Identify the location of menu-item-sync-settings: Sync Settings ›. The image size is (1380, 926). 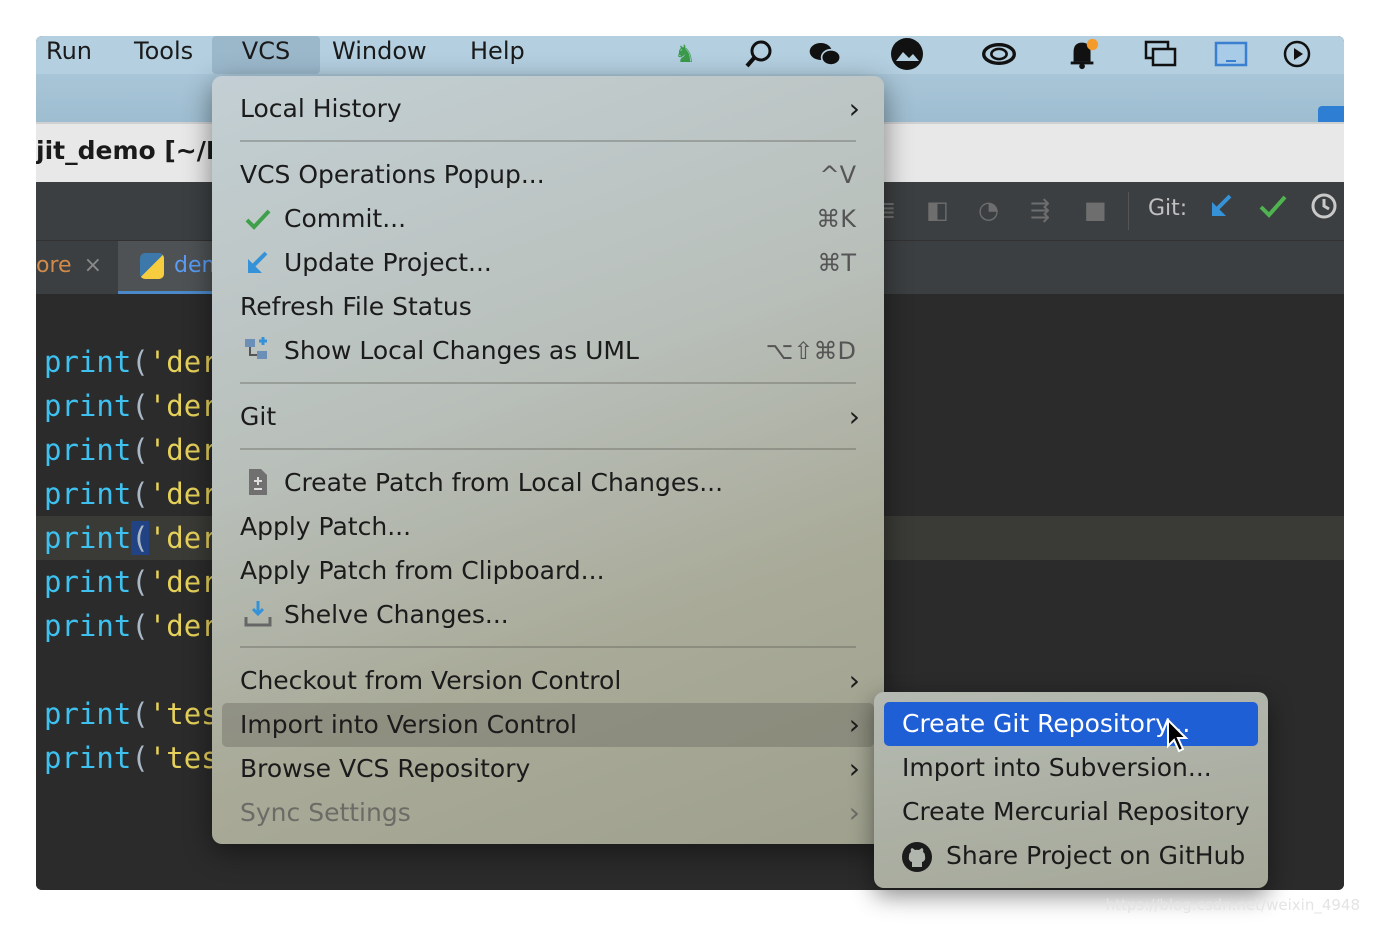
(548, 813).